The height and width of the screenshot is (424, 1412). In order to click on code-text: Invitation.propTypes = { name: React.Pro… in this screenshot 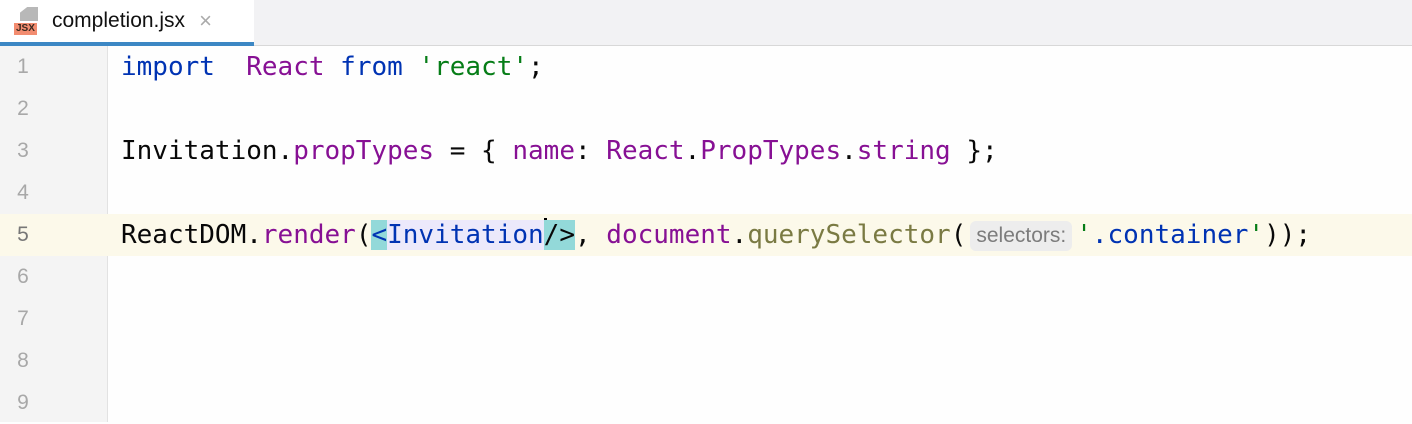, I will do `click(559, 151)`.